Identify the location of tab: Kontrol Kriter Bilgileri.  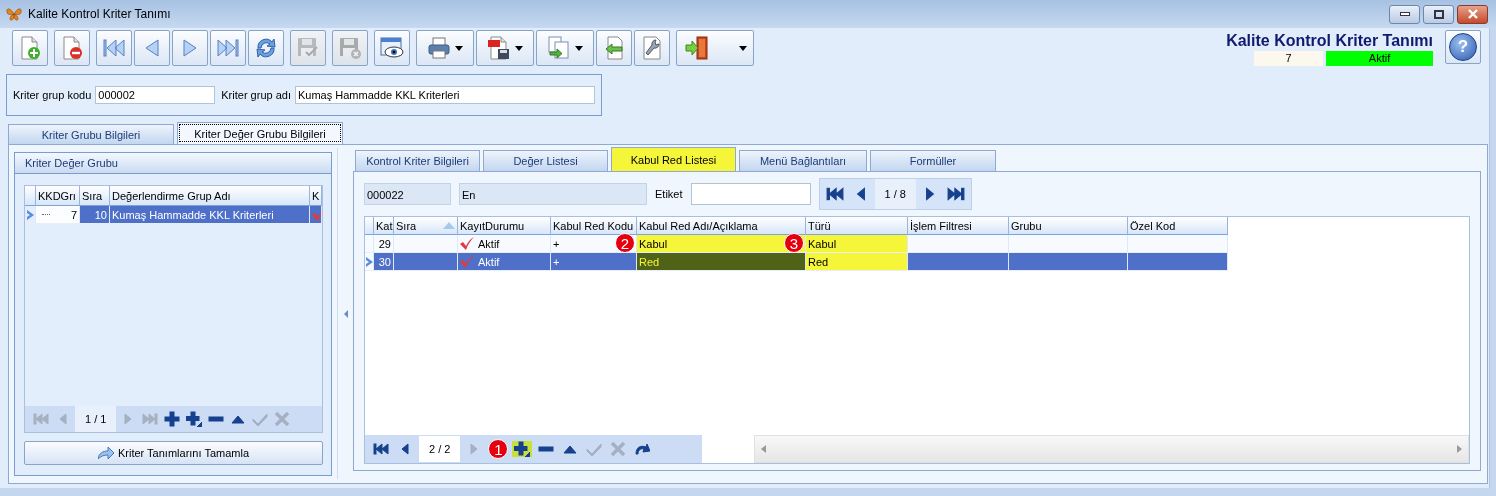
(417, 160).